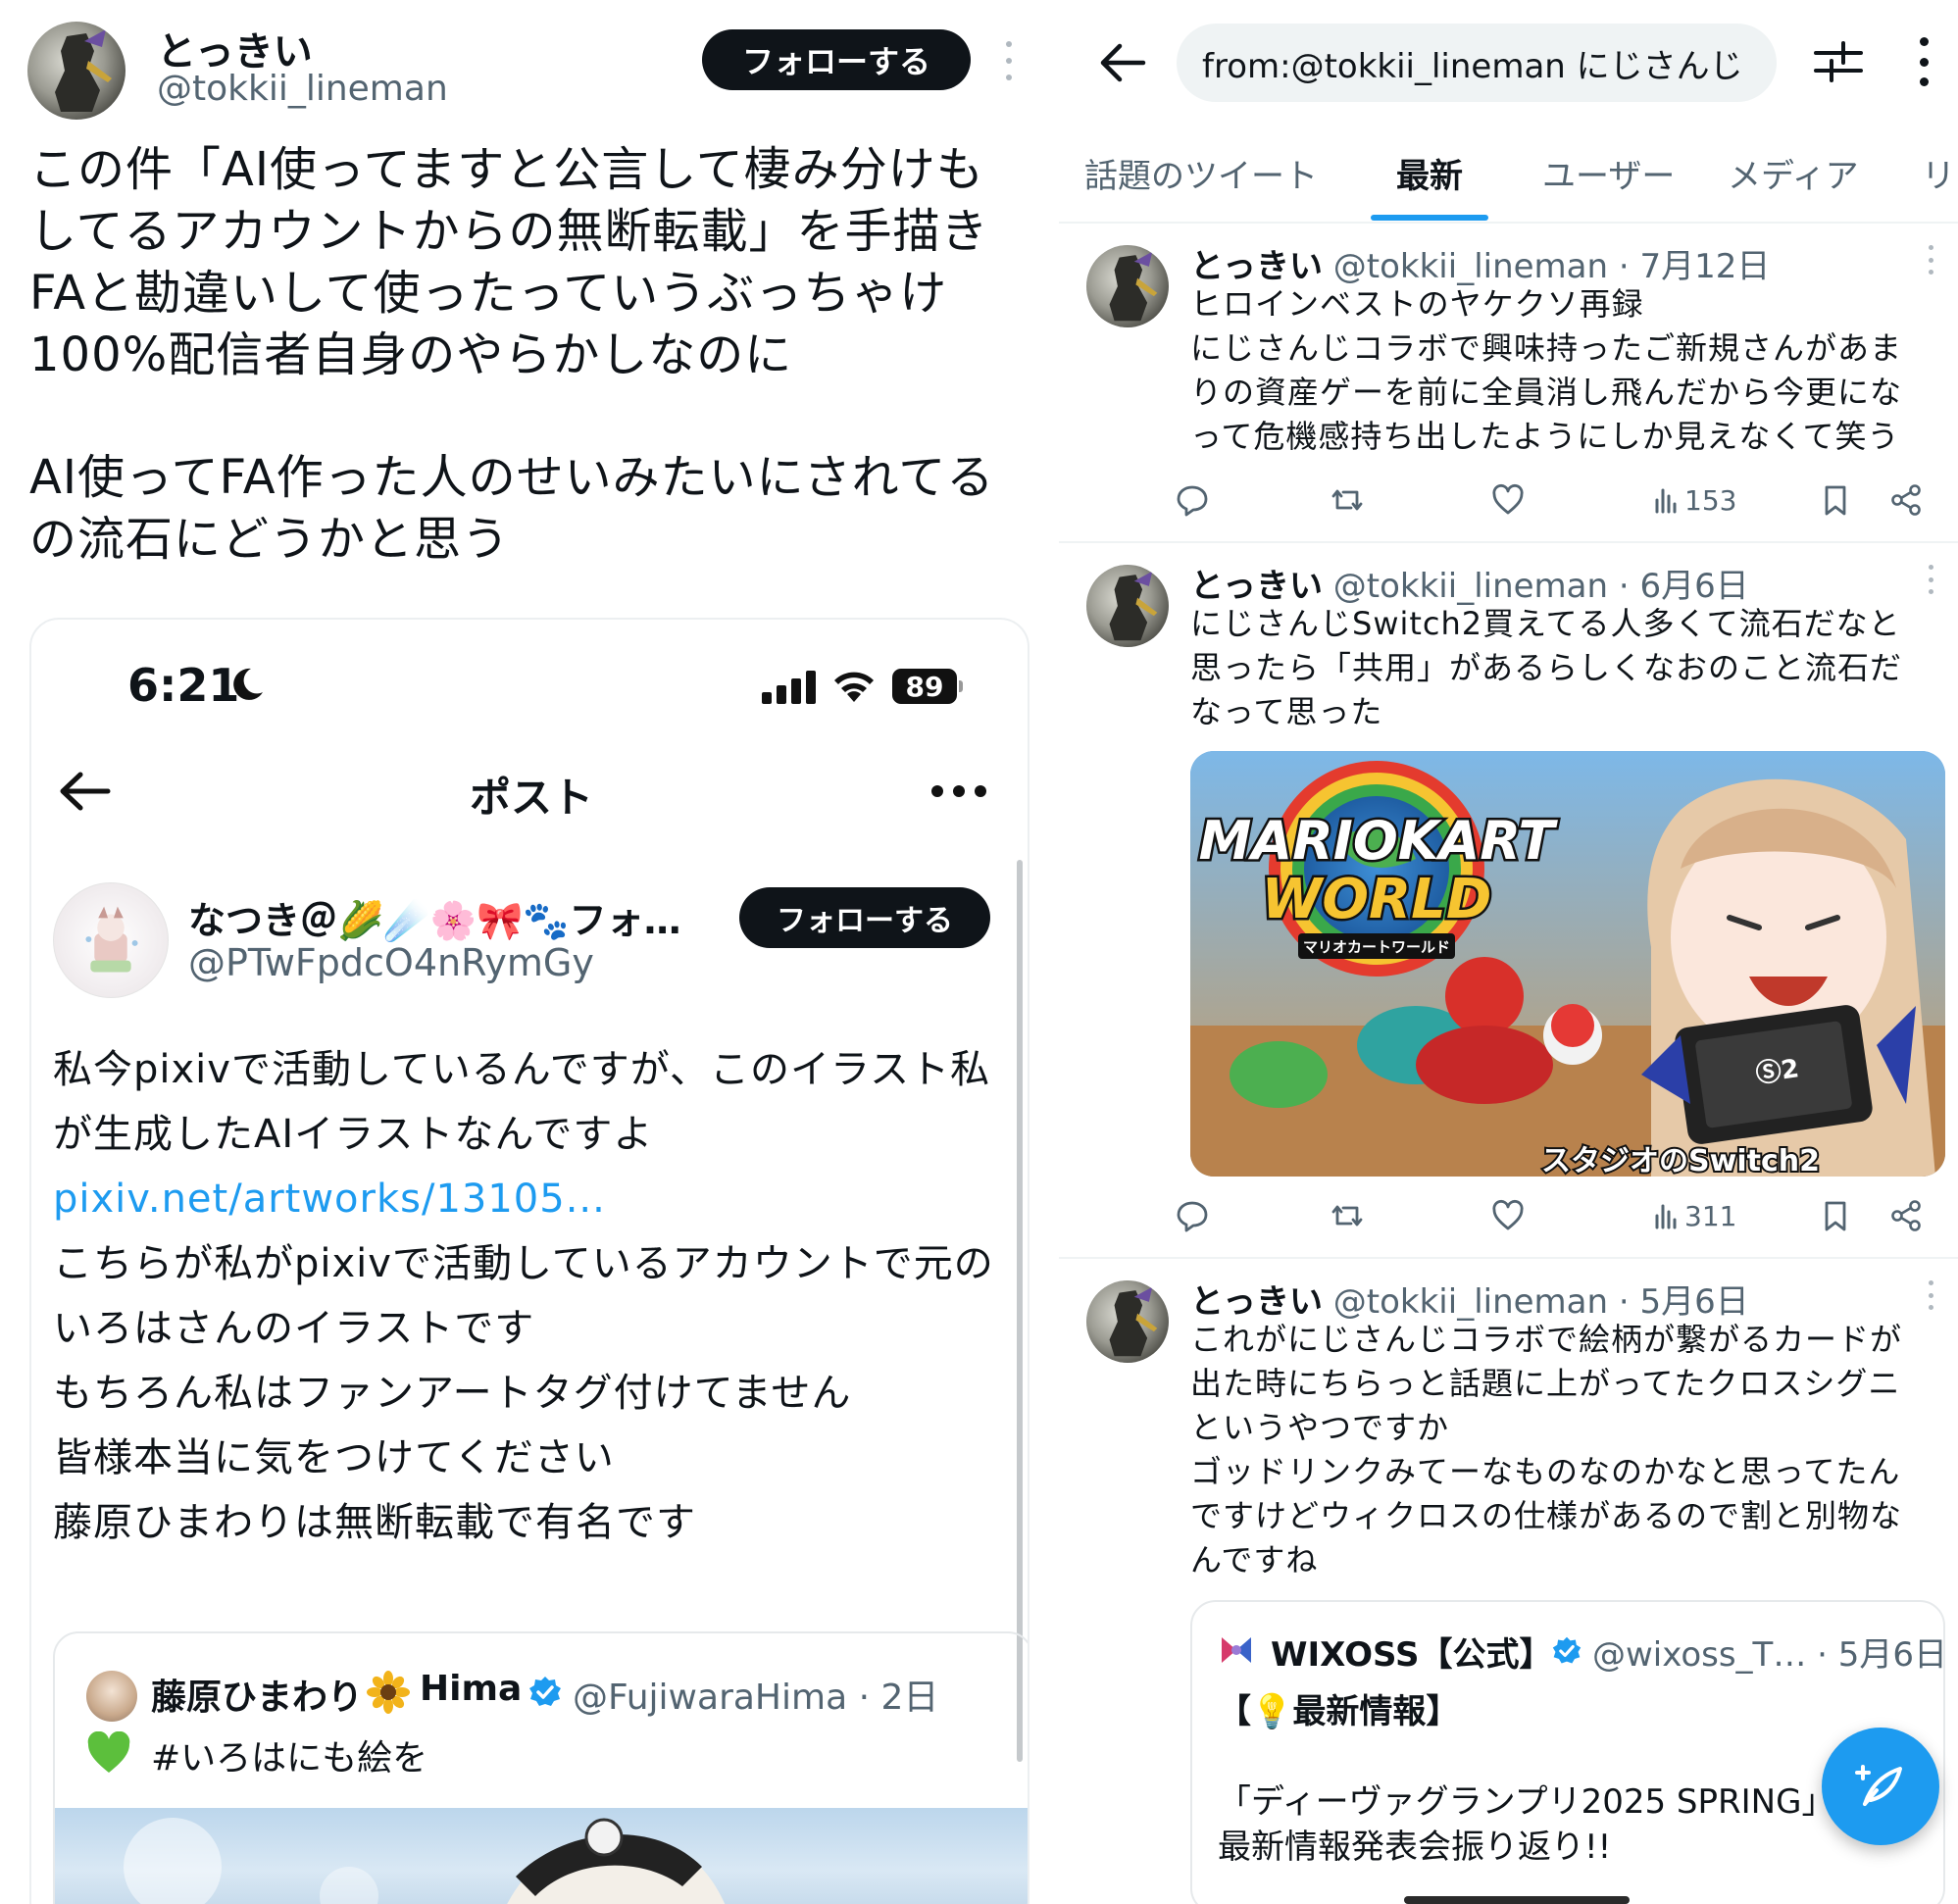 This screenshot has height=1904, width=1958. I want to click on page-title: ポスト, so click(531, 798).